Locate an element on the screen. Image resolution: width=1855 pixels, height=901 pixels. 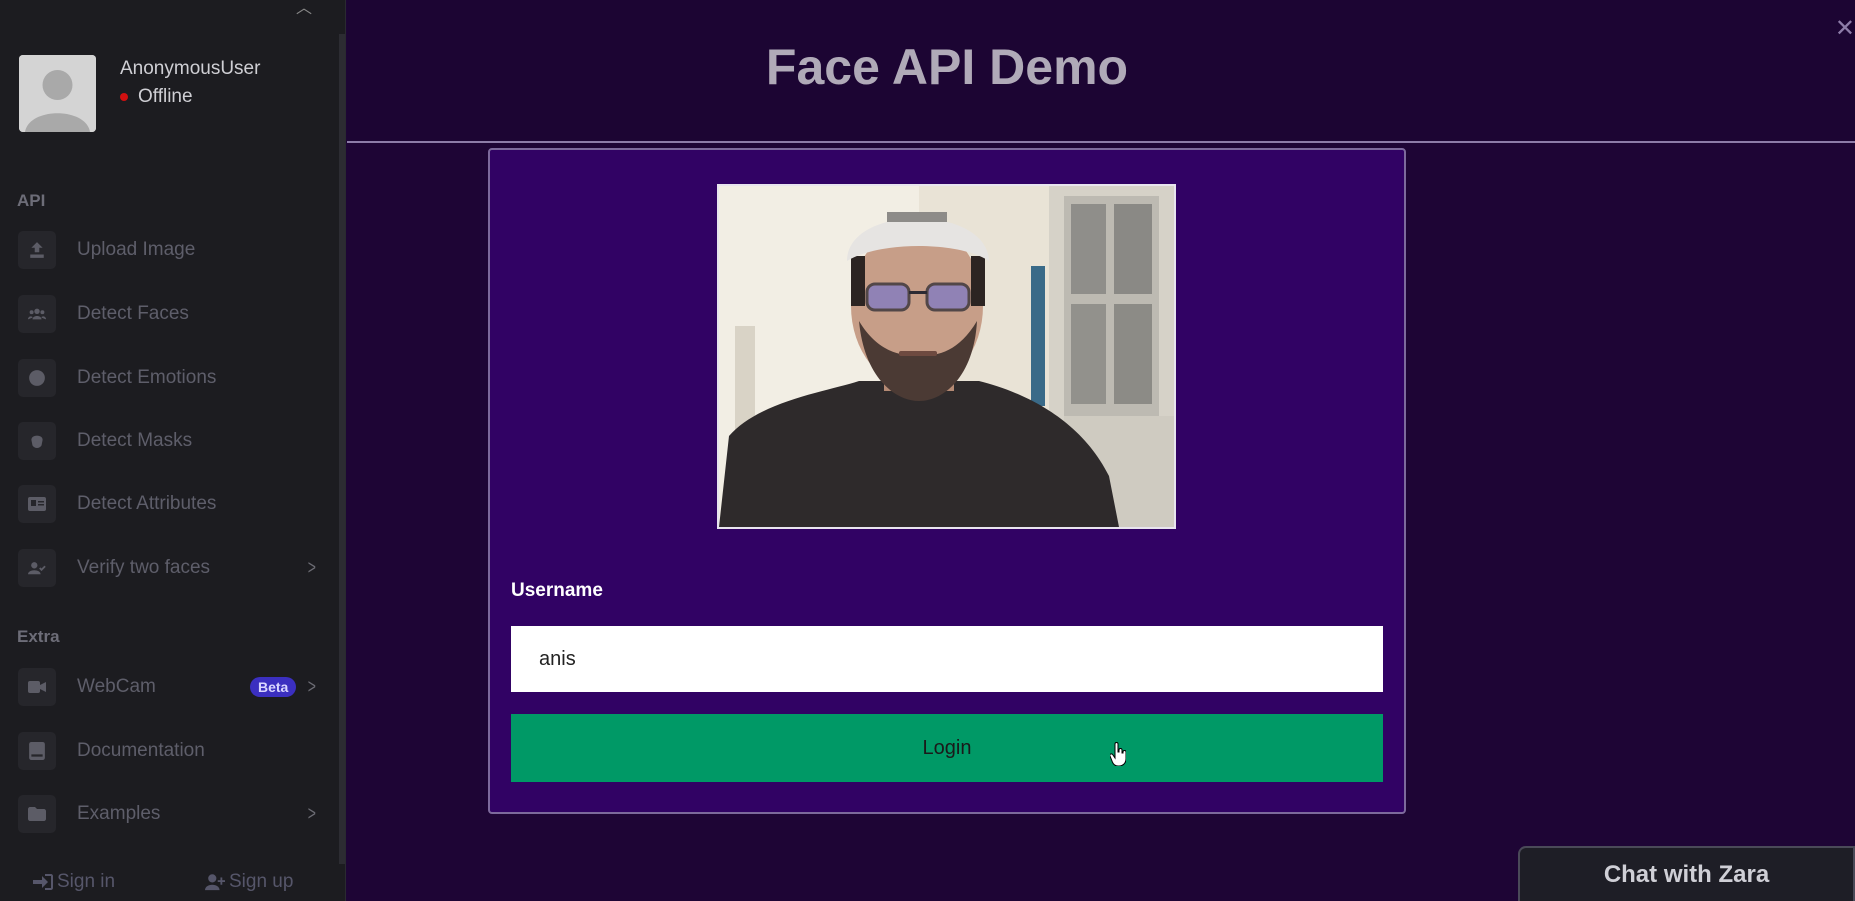
video-icon is located at coordinates (37, 687).